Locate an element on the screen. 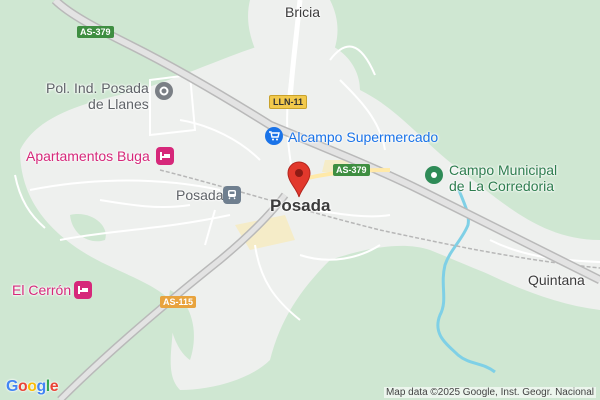 This screenshot has height=400, width=600. place-label-bricia: Bricia is located at coordinates (302, 12).